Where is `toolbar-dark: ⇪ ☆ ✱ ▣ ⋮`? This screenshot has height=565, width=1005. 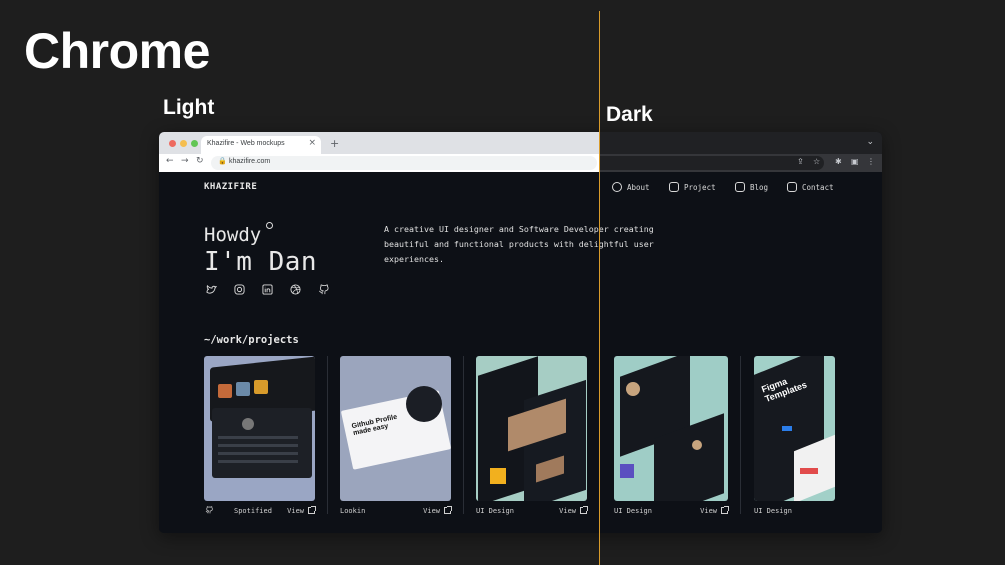 toolbar-dark: ⇪ ☆ ✱ ▣ ⋮ is located at coordinates (740, 163).